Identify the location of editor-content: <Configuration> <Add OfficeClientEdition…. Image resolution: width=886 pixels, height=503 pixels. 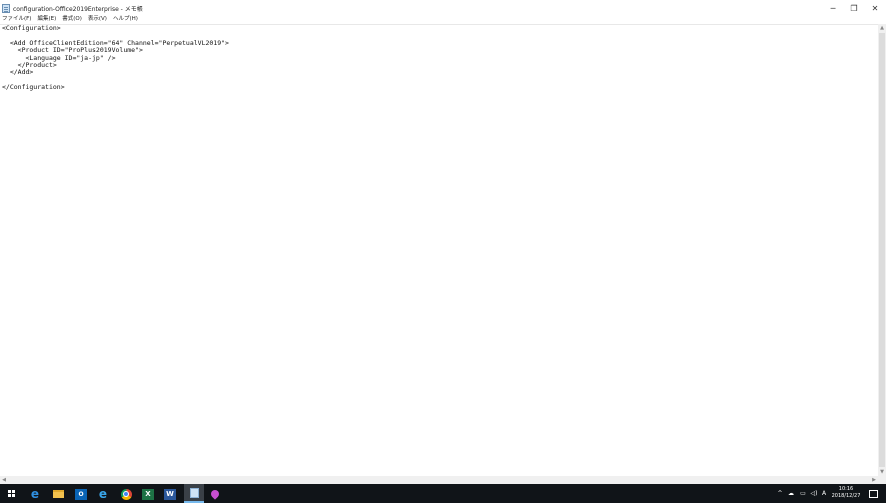
(115, 58).